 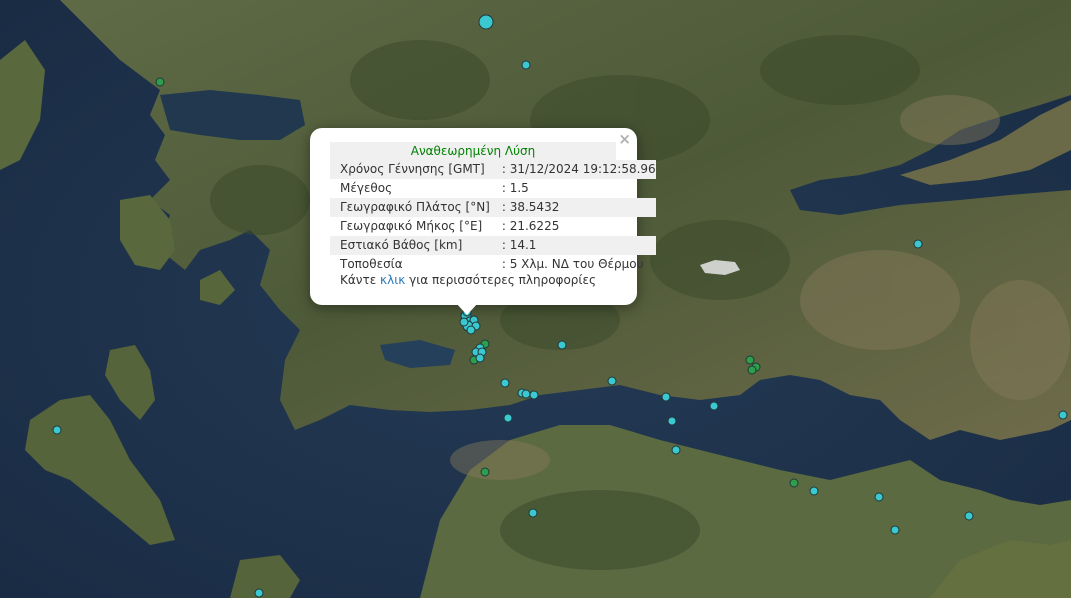 I want to click on info-value: : 31/12/2024 19:12:58.96, so click(x=572, y=169).